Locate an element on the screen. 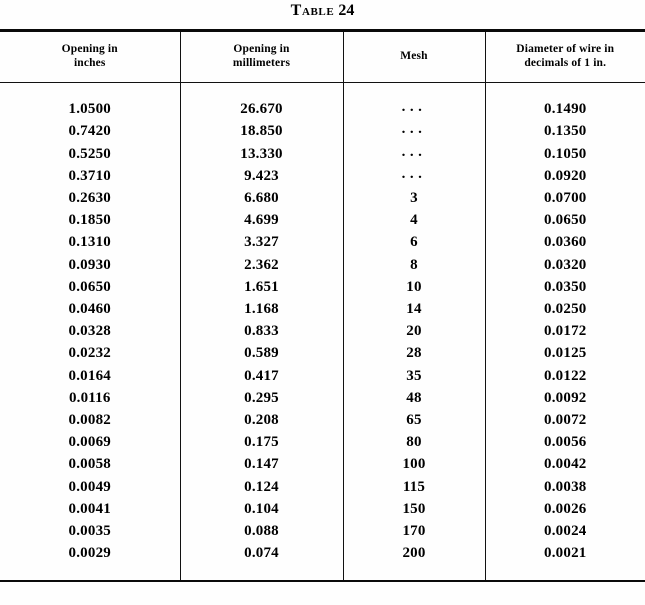 The height and width of the screenshot is (605, 645). cell-value: 0.0026 is located at coordinates (565, 508).